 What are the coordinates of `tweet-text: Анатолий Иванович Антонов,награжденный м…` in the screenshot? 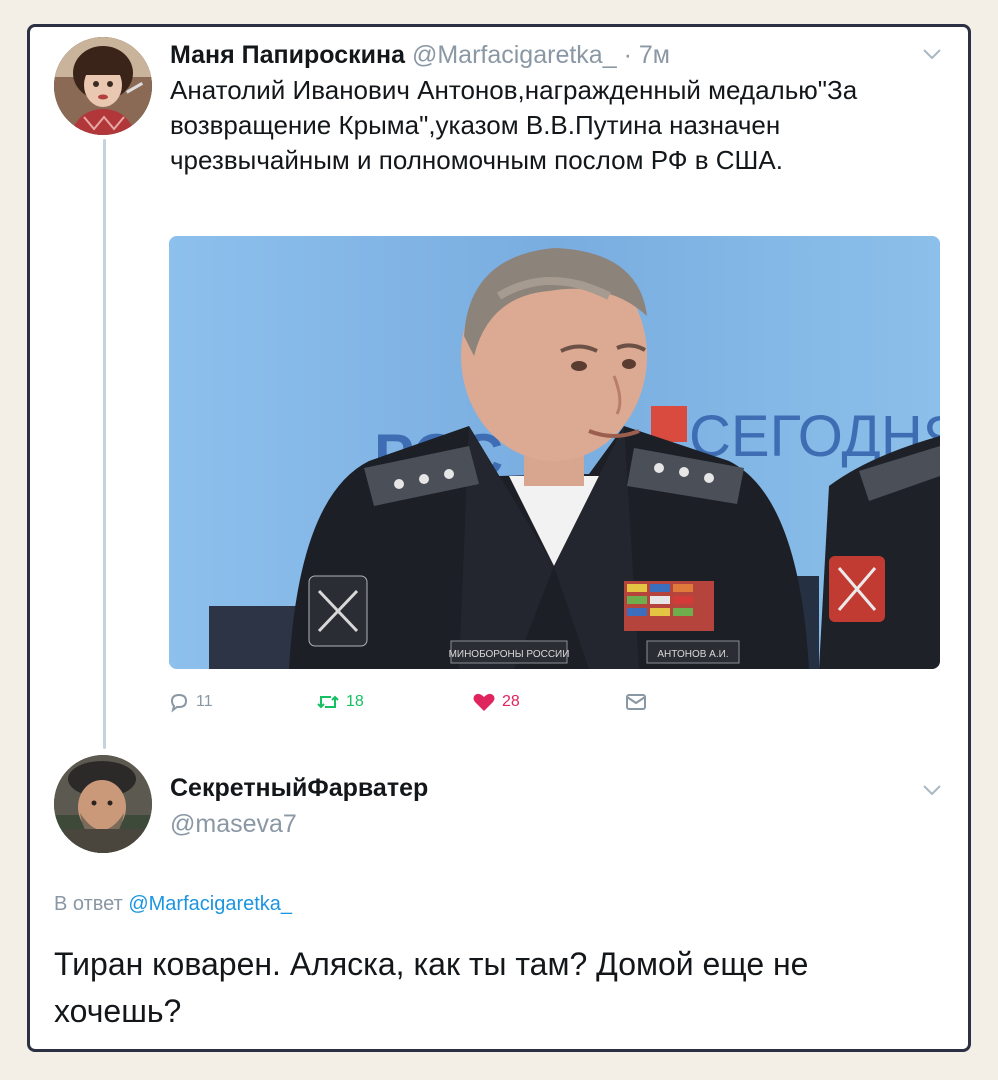 It's located at (514, 125).